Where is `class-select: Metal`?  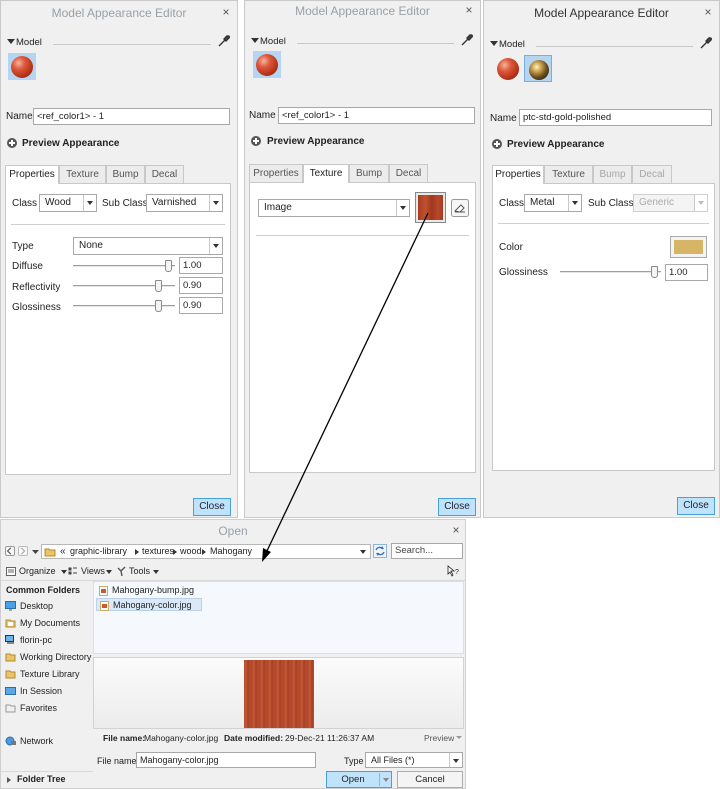 class-select: Metal is located at coordinates (553, 203).